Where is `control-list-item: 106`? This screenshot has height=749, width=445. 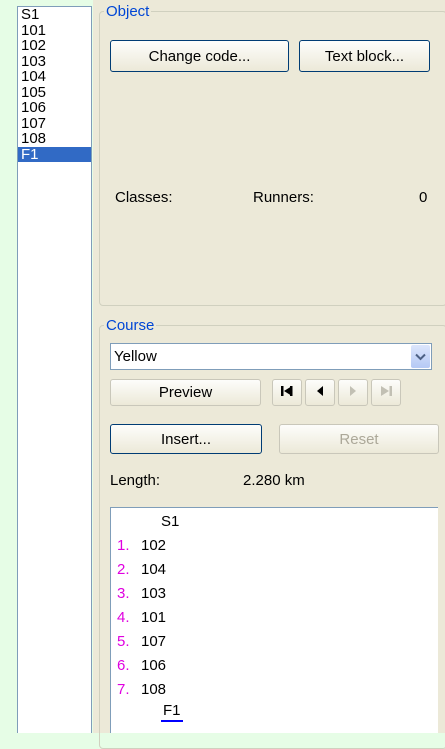 control-list-item: 106 is located at coordinates (54, 108).